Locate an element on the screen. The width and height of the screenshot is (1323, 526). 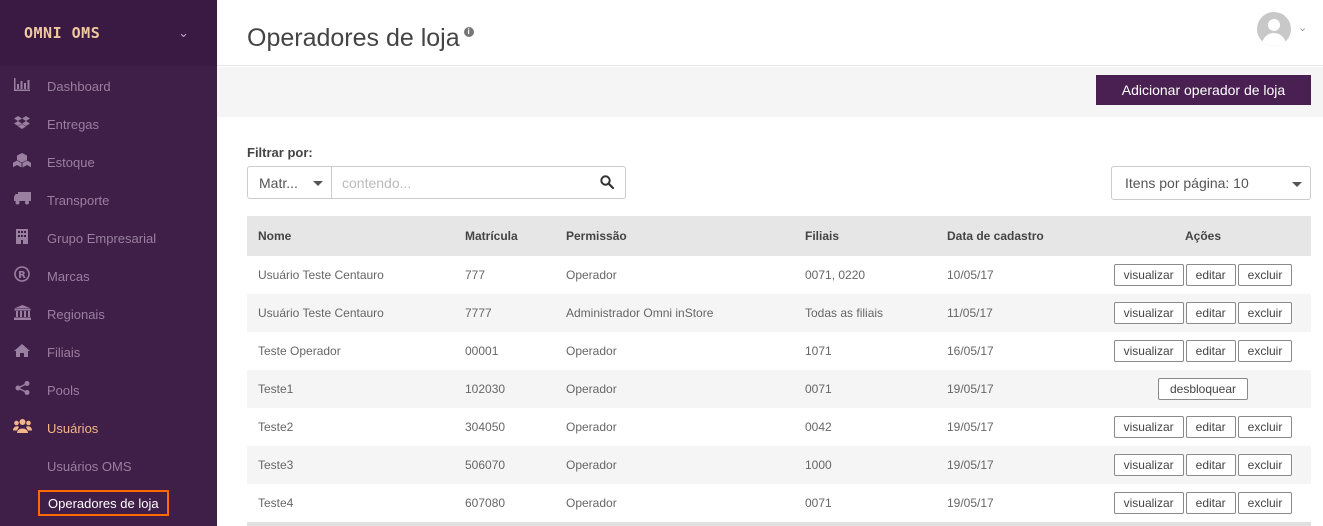
sidebar-item-entregas: Entregas is located at coordinates (108, 124).